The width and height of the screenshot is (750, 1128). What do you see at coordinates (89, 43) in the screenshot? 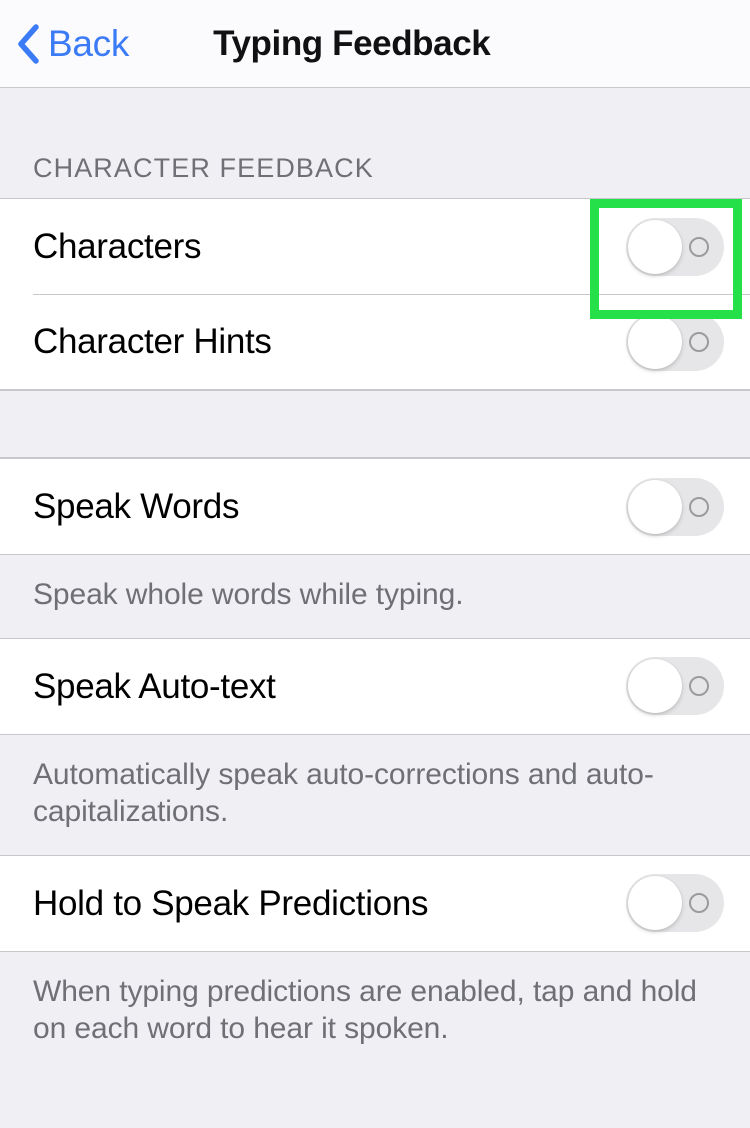
I see `back-button-label: Back` at bounding box center [89, 43].